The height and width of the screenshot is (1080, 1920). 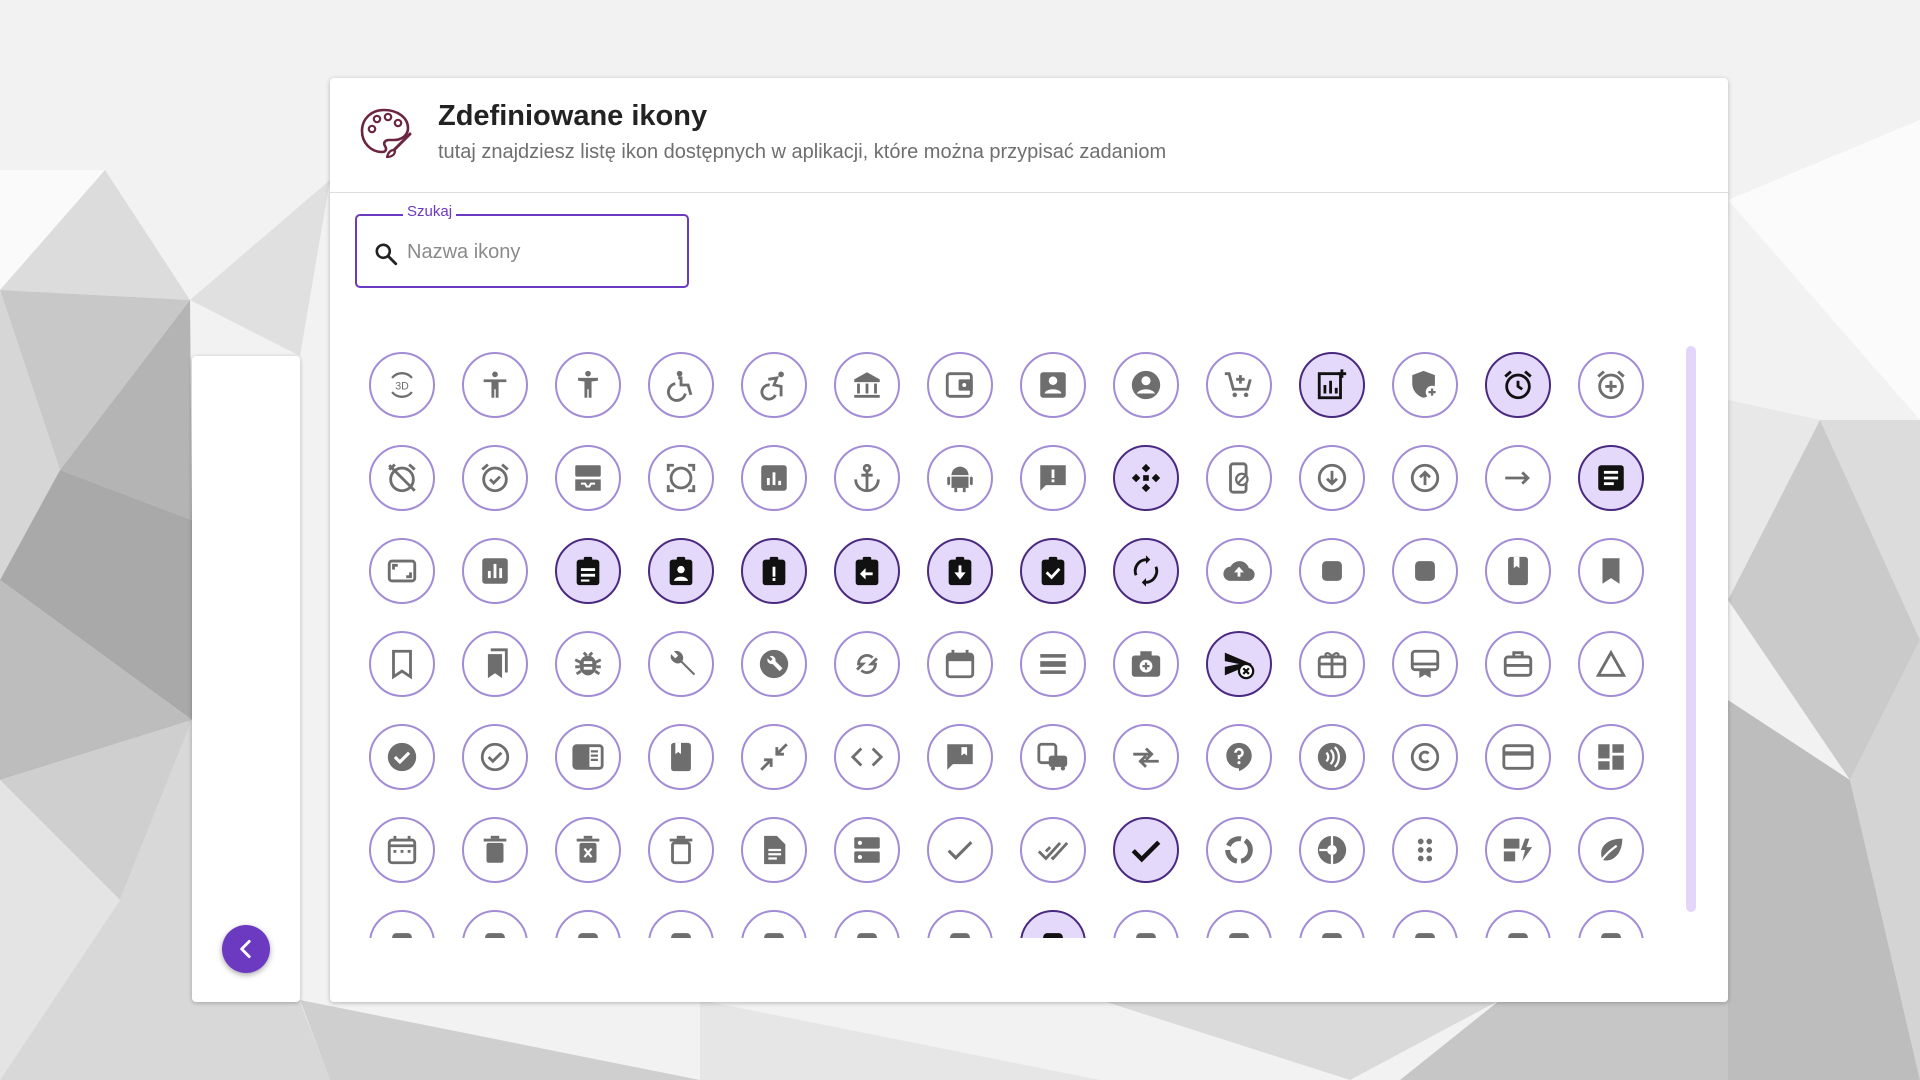 What do you see at coordinates (1424, 477) in the screenshot?
I see `icon-option-arrow-circle-up` at bounding box center [1424, 477].